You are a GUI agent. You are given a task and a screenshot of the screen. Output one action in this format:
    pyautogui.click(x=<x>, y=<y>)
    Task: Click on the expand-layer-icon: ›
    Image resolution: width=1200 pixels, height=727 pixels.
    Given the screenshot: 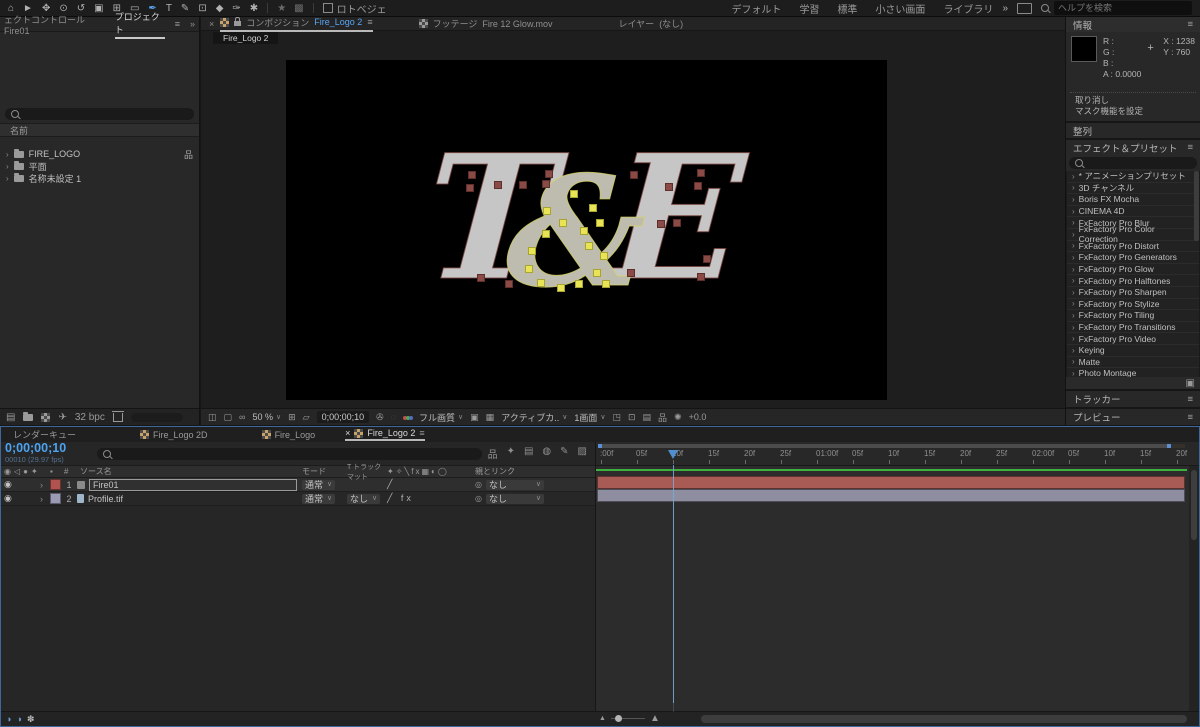 What is the action you would take?
    pyautogui.click(x=45, y=499)
    